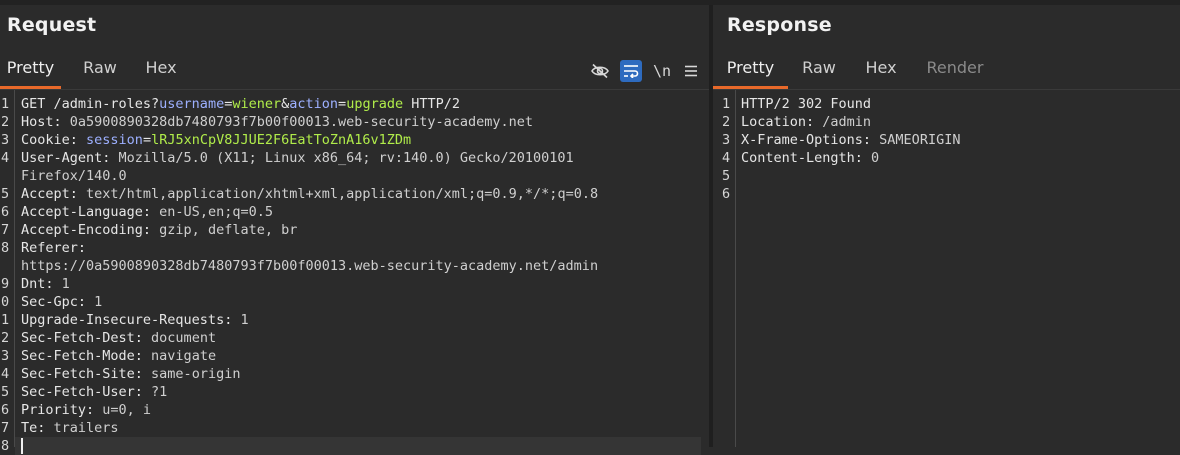 This screenshot has width=1180, height=455. I want to click on code-line: 4 Content-Length: 0, so click(946, 158).